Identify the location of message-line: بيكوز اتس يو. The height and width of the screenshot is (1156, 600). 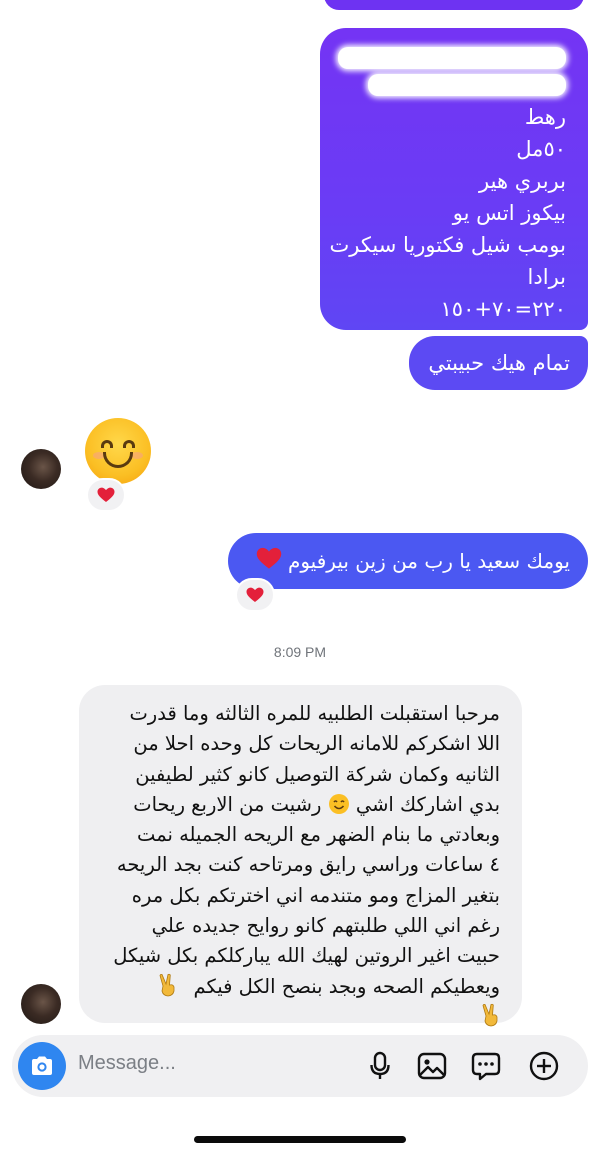
(509, 213).